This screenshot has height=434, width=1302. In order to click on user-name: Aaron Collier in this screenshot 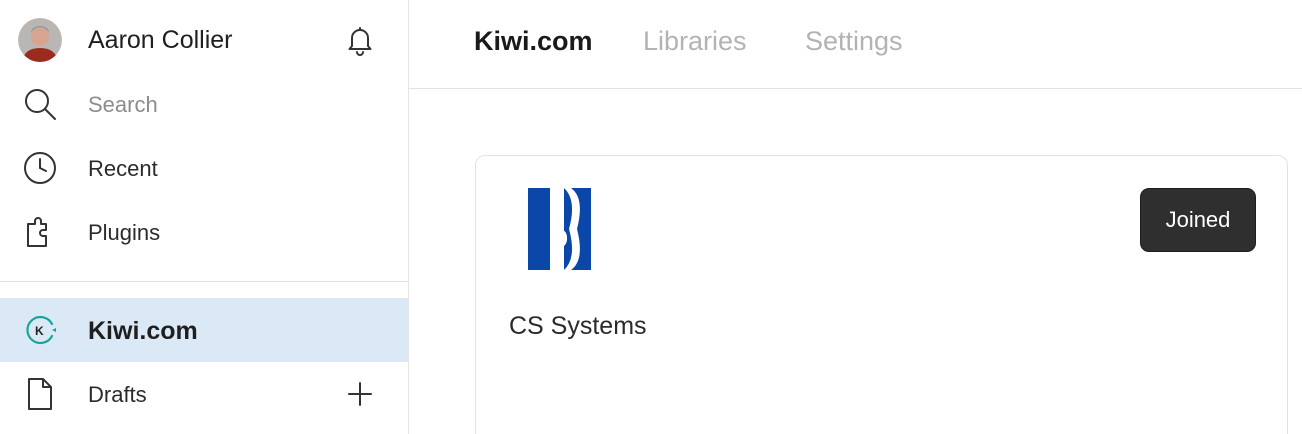, I will do `click(160, 40)`.